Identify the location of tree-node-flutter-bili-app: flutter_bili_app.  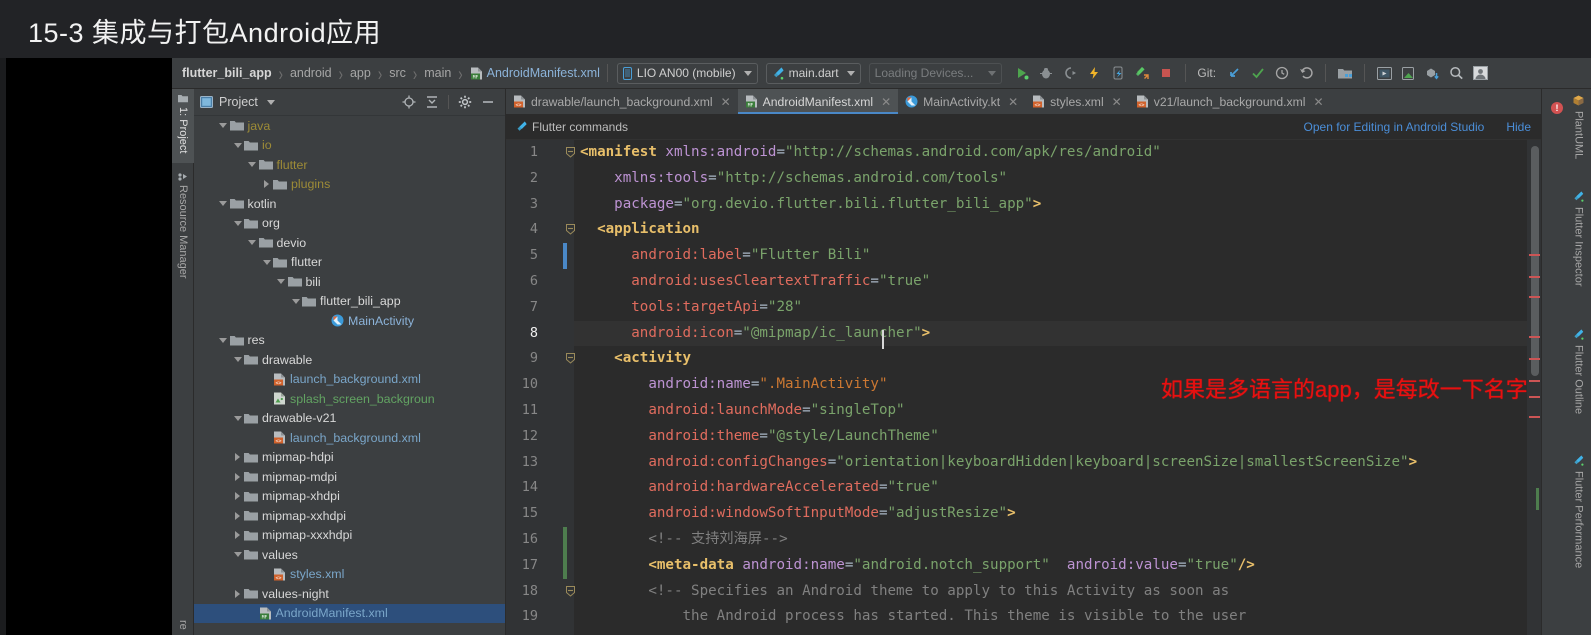
(349, 302).